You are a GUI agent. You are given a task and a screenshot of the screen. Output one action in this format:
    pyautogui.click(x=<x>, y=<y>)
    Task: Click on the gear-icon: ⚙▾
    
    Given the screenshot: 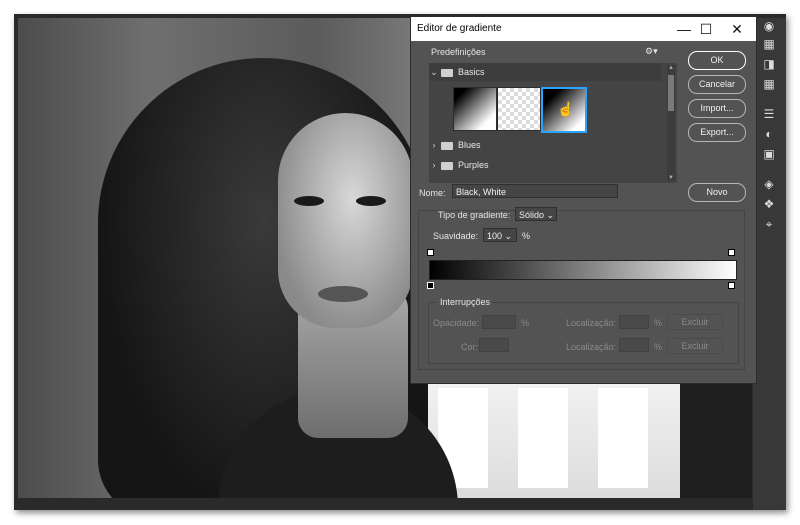 What is the action you would take?
    pyautogui.click(x=651, y=51)
    